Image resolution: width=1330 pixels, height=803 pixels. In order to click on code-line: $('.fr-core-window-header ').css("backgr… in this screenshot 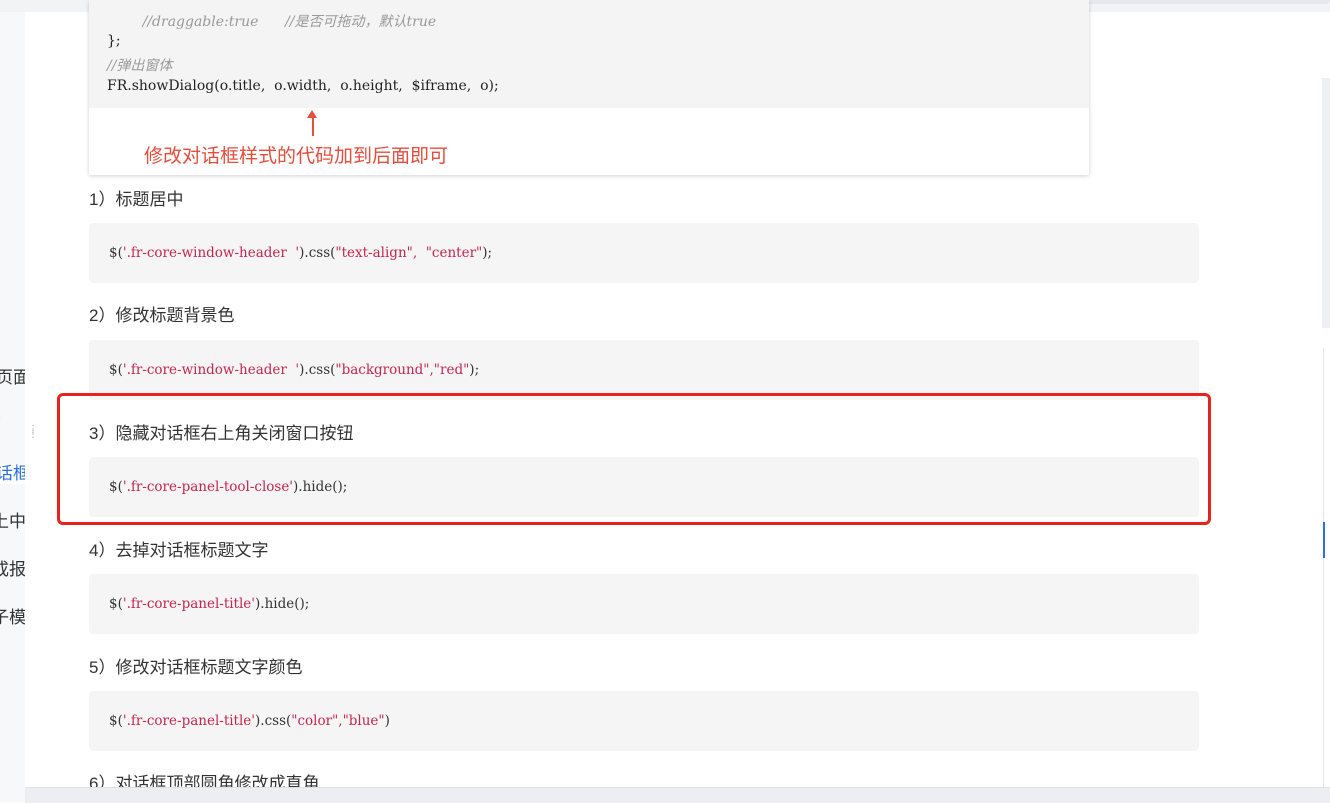, I will do `click(294, 370)`.